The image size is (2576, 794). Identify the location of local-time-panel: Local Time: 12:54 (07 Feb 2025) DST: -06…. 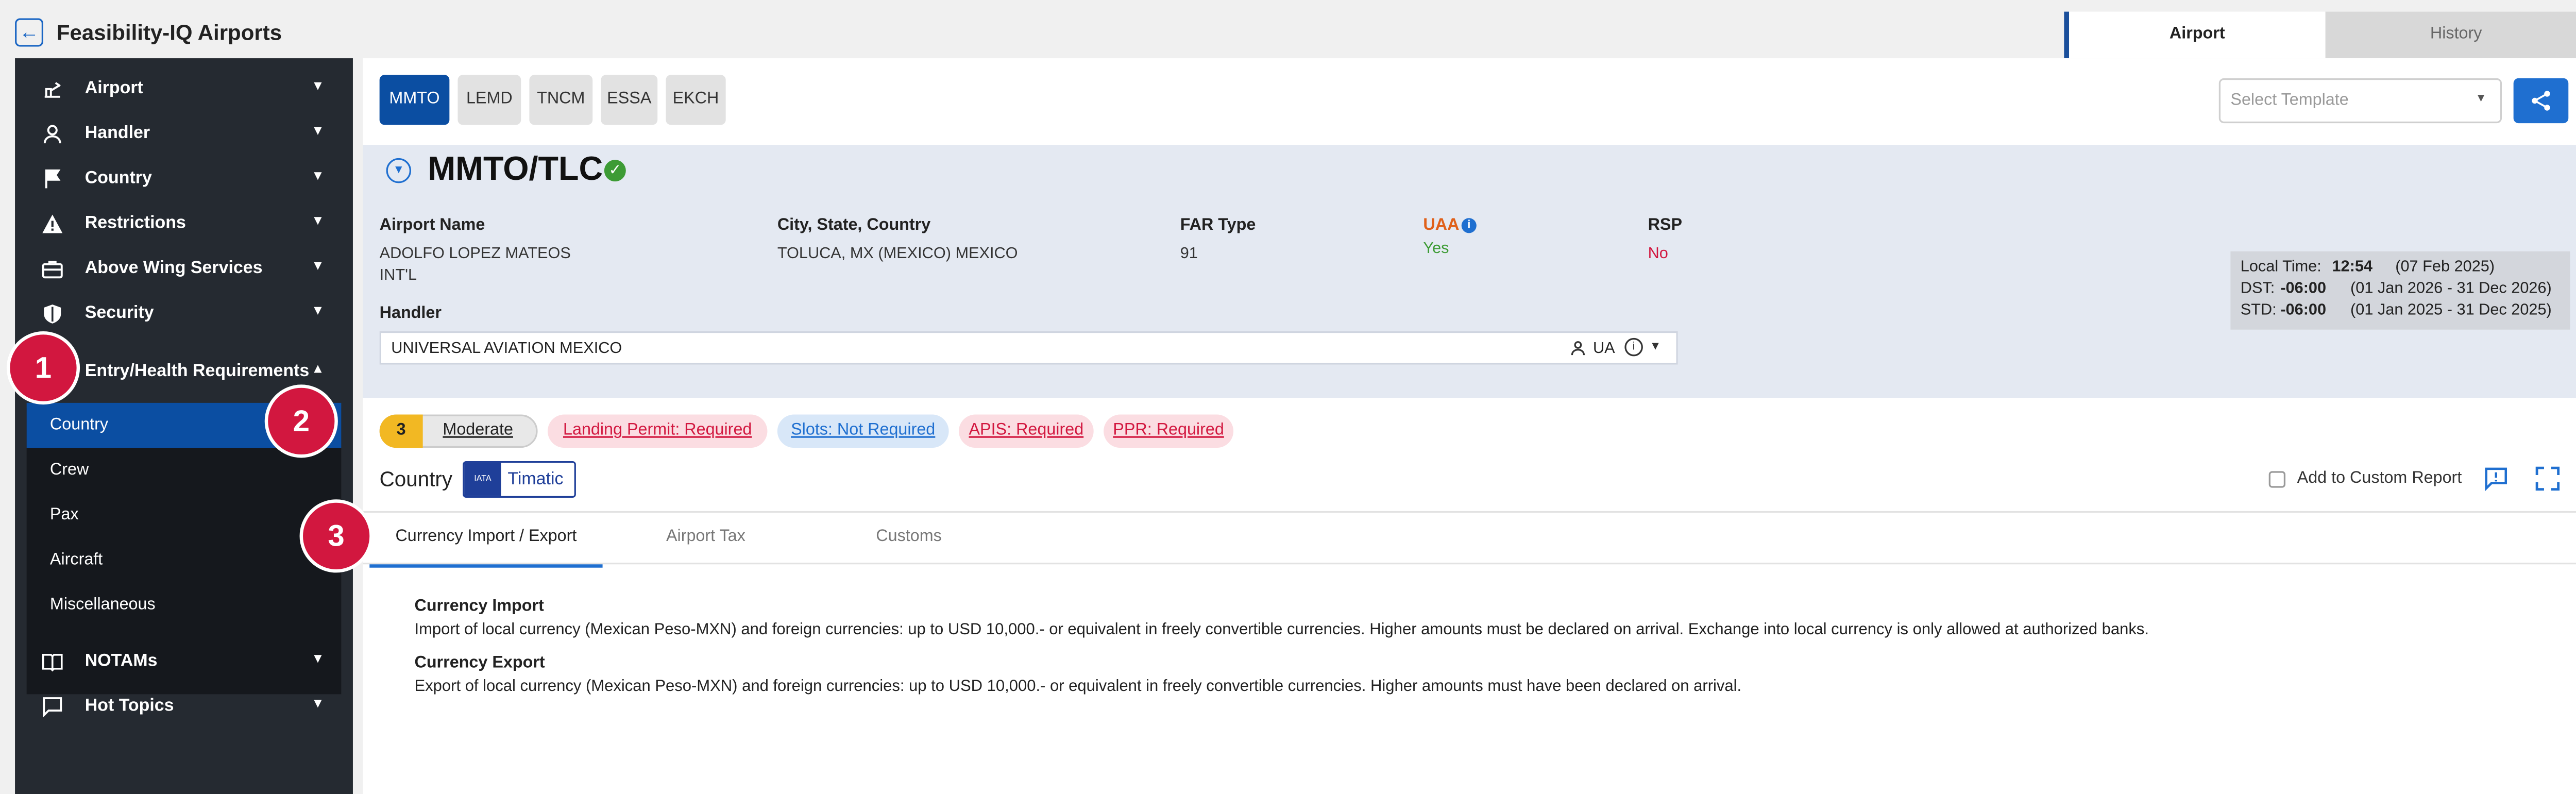
(2400, 290).